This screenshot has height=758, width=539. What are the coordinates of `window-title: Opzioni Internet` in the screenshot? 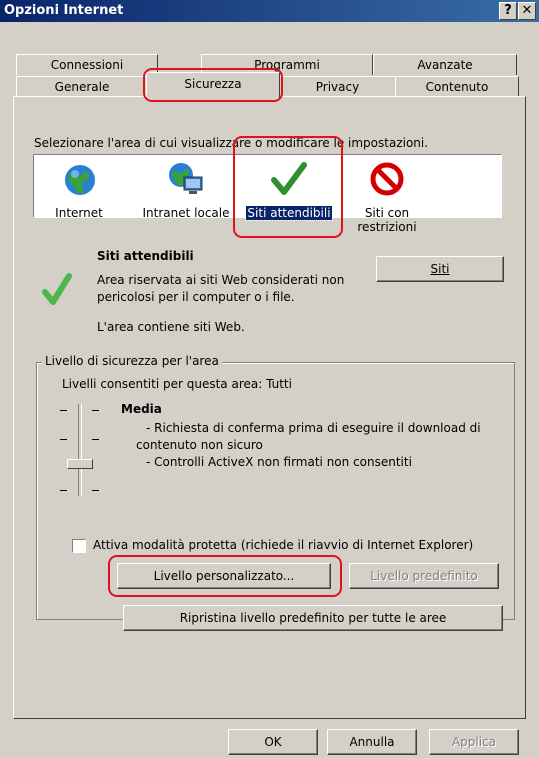 It's located at (64, 10).